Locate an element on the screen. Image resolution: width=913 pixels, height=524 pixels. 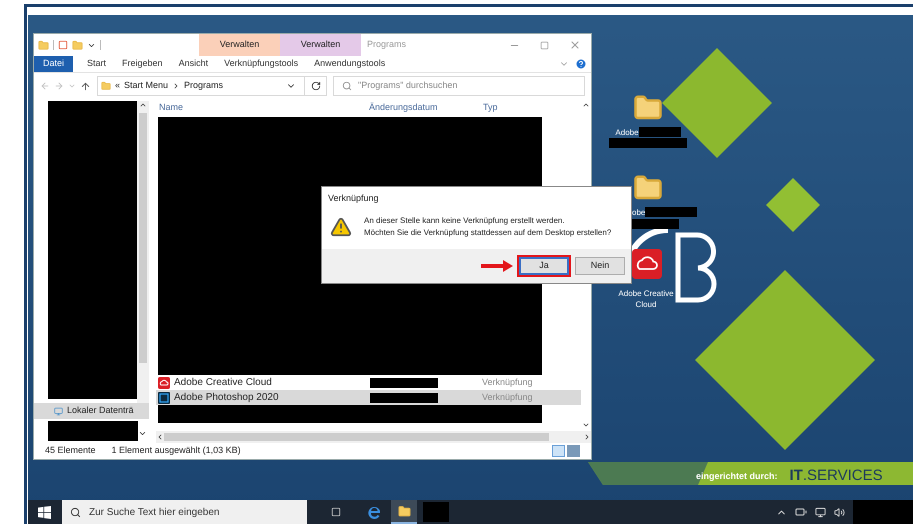
browser-icon is located at coordinates (374, 512).